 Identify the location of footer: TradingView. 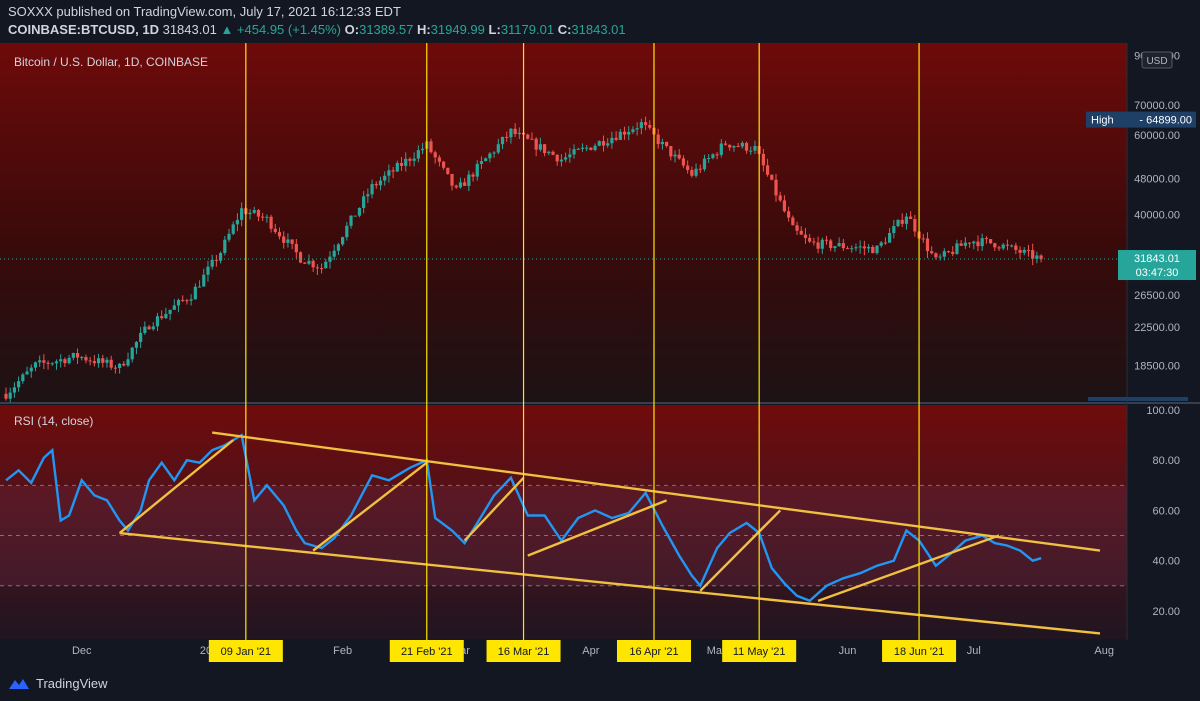
(600, 686).